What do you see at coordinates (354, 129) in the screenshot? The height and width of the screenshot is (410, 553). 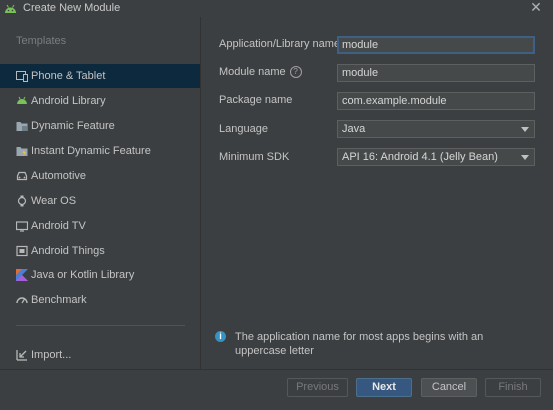 I see `language-value: Java` at bounding box center [354, 129].